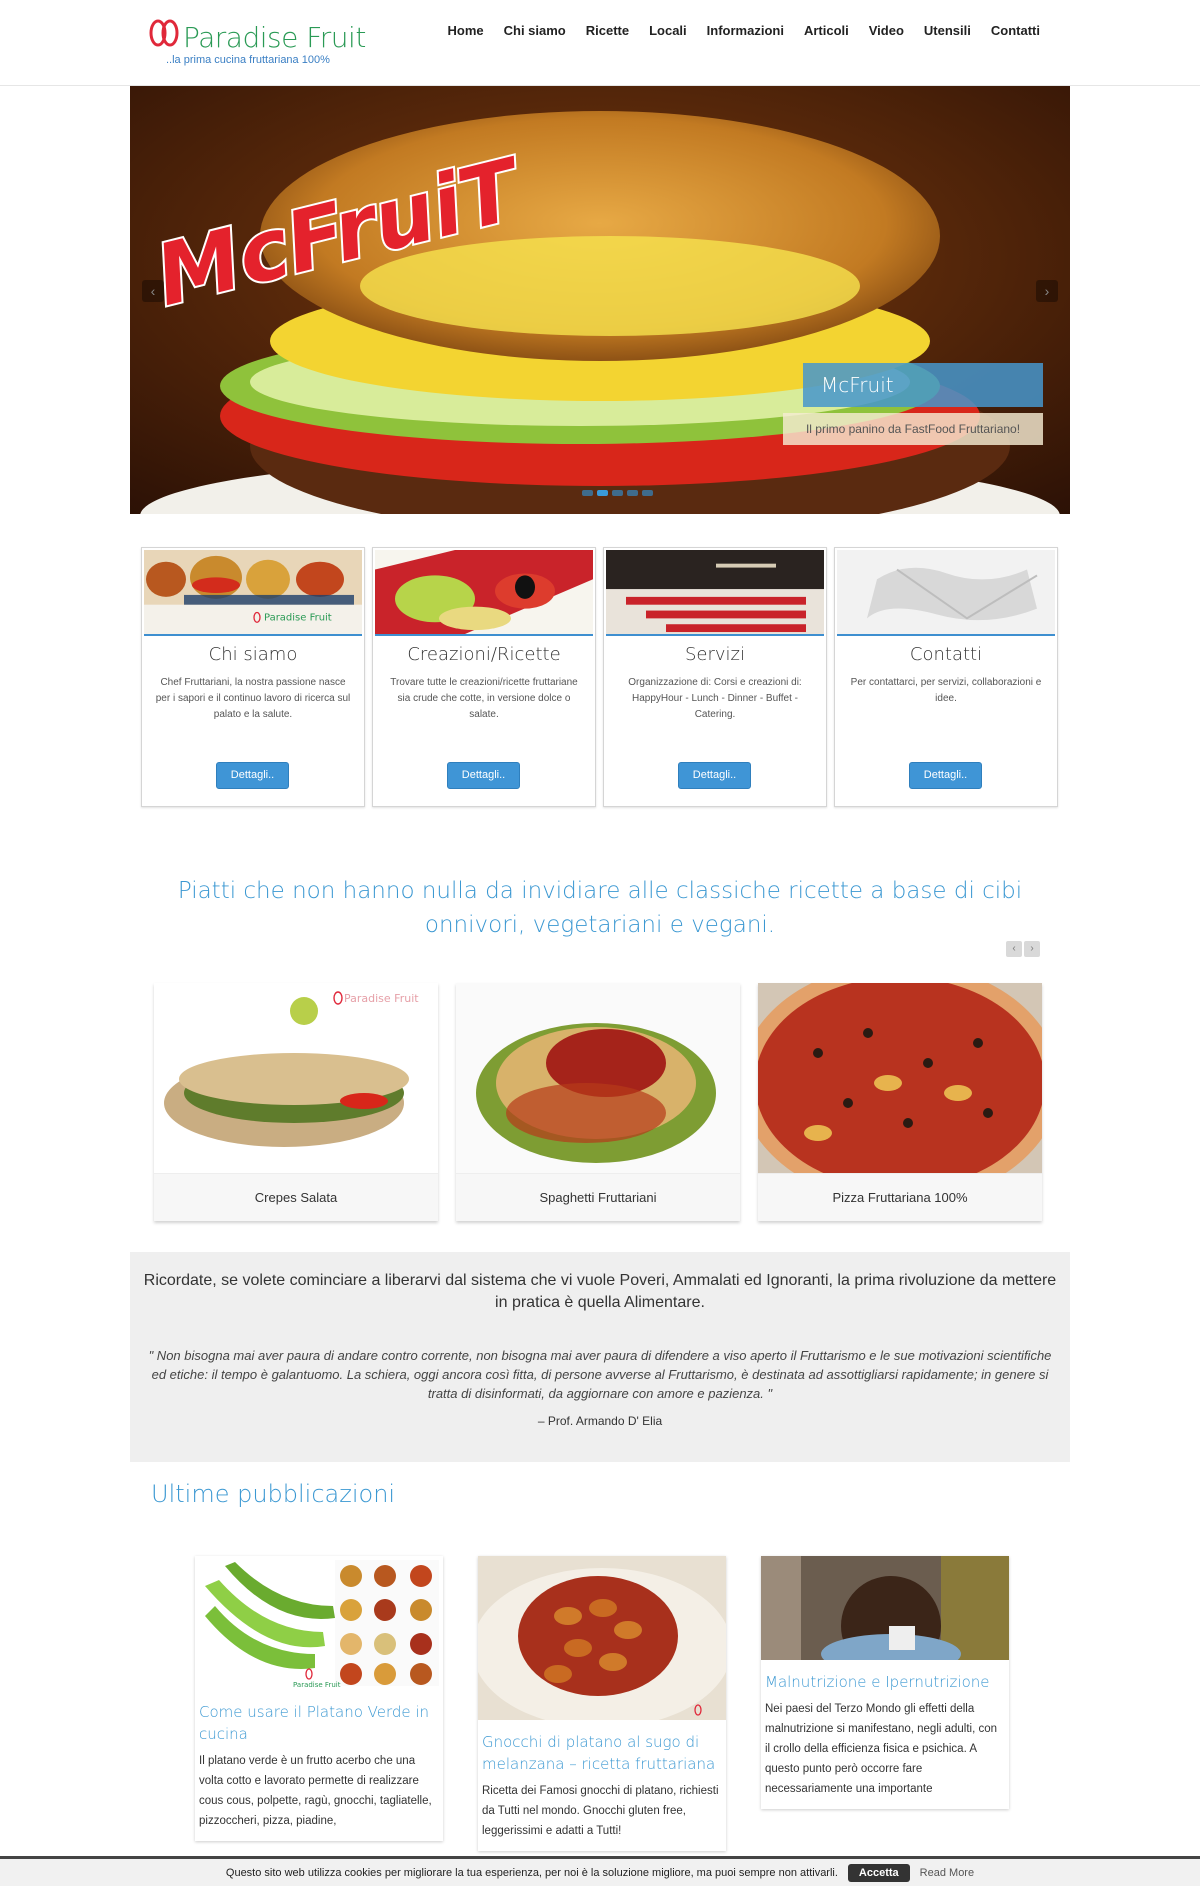 The image size is (1200, 1886). I want to click on post-title: Malnutrizione e Ipernutrizione, so click(885, 1679).